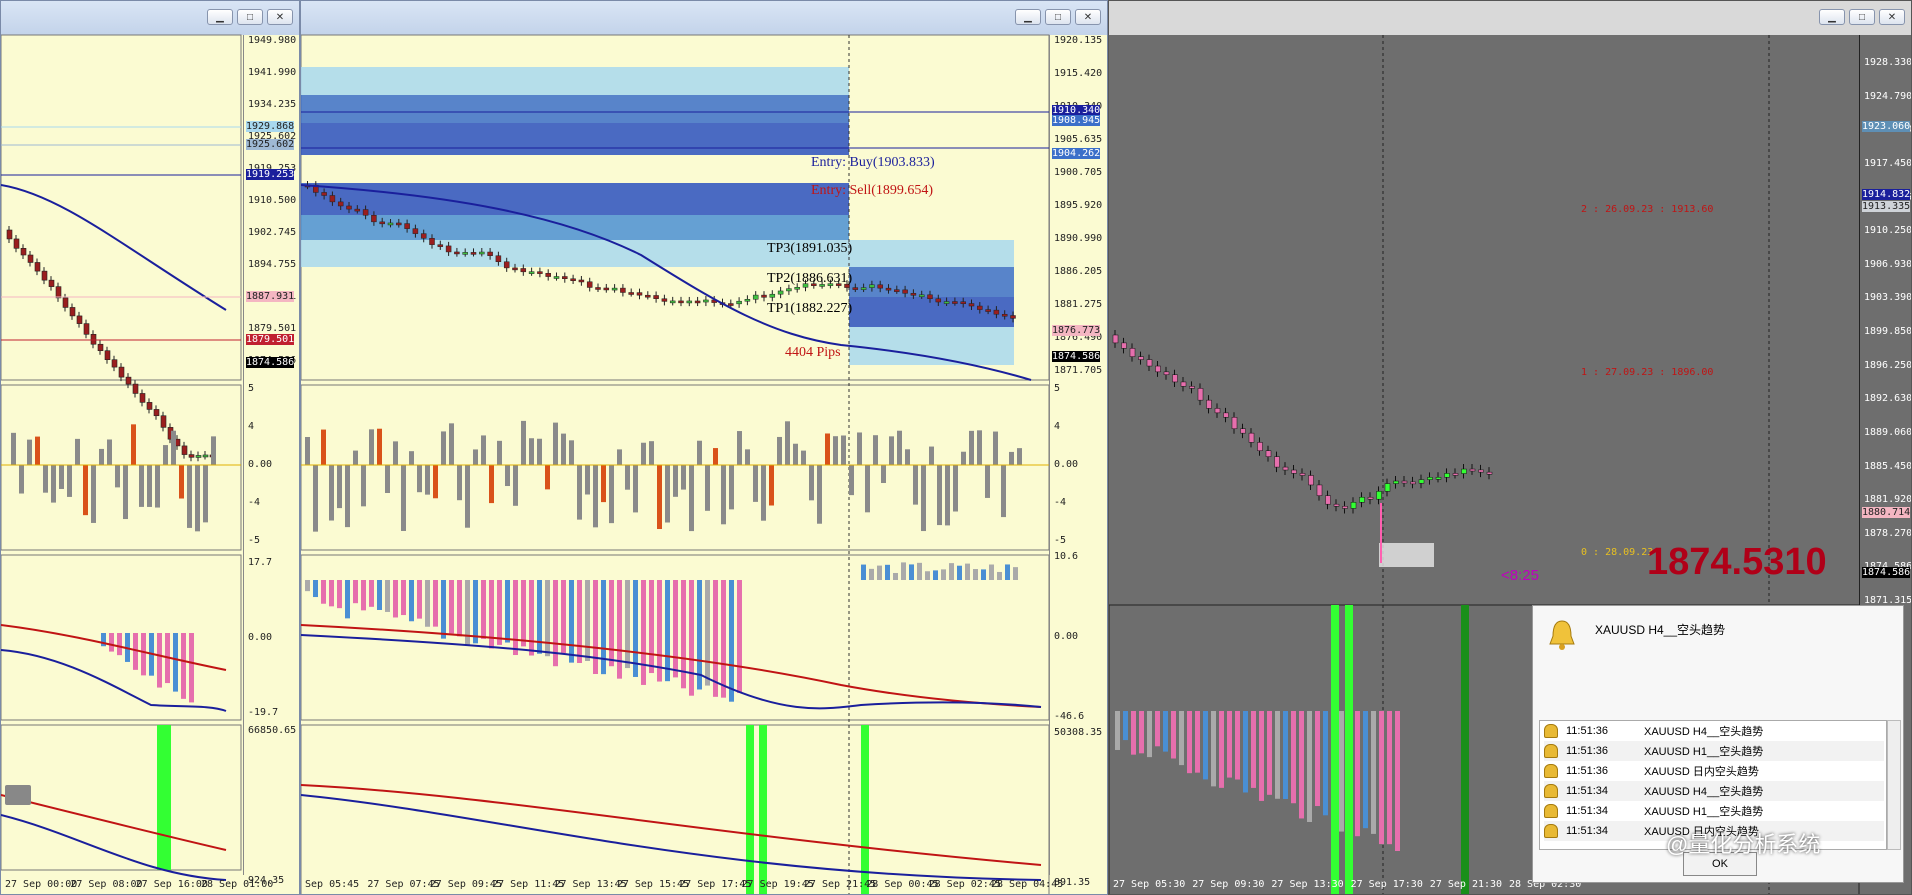 The image size is (1912, 895). I want to click on left-titlebar: ▁ □ ✕, so click(150, 18).